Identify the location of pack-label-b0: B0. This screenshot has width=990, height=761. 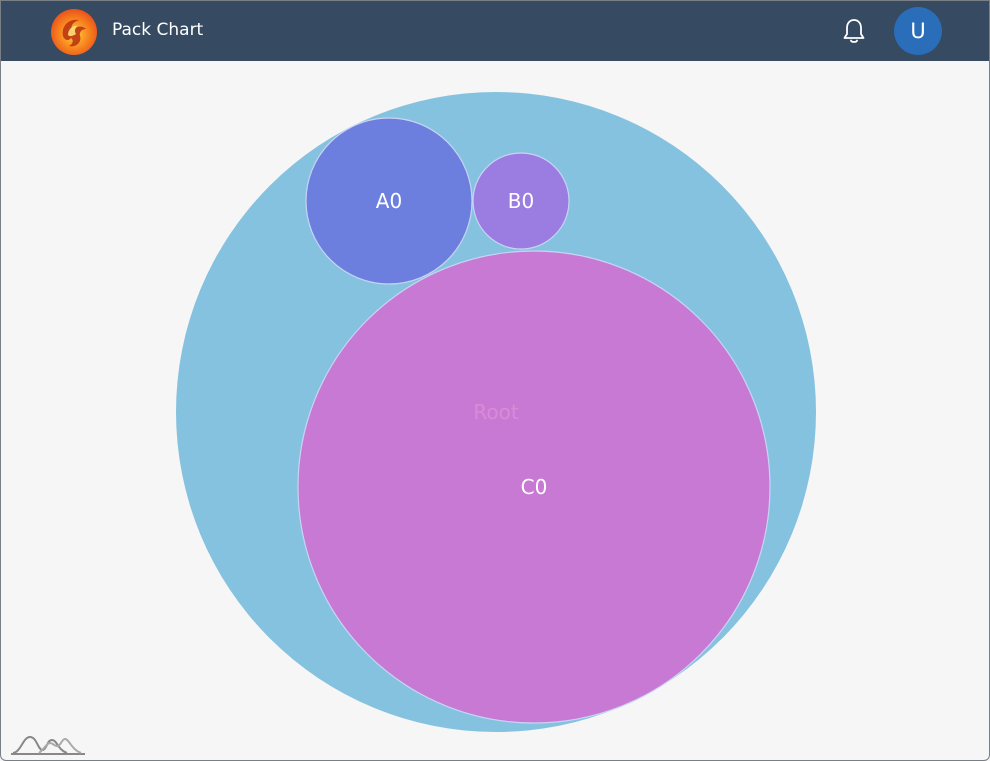
(521, 201).